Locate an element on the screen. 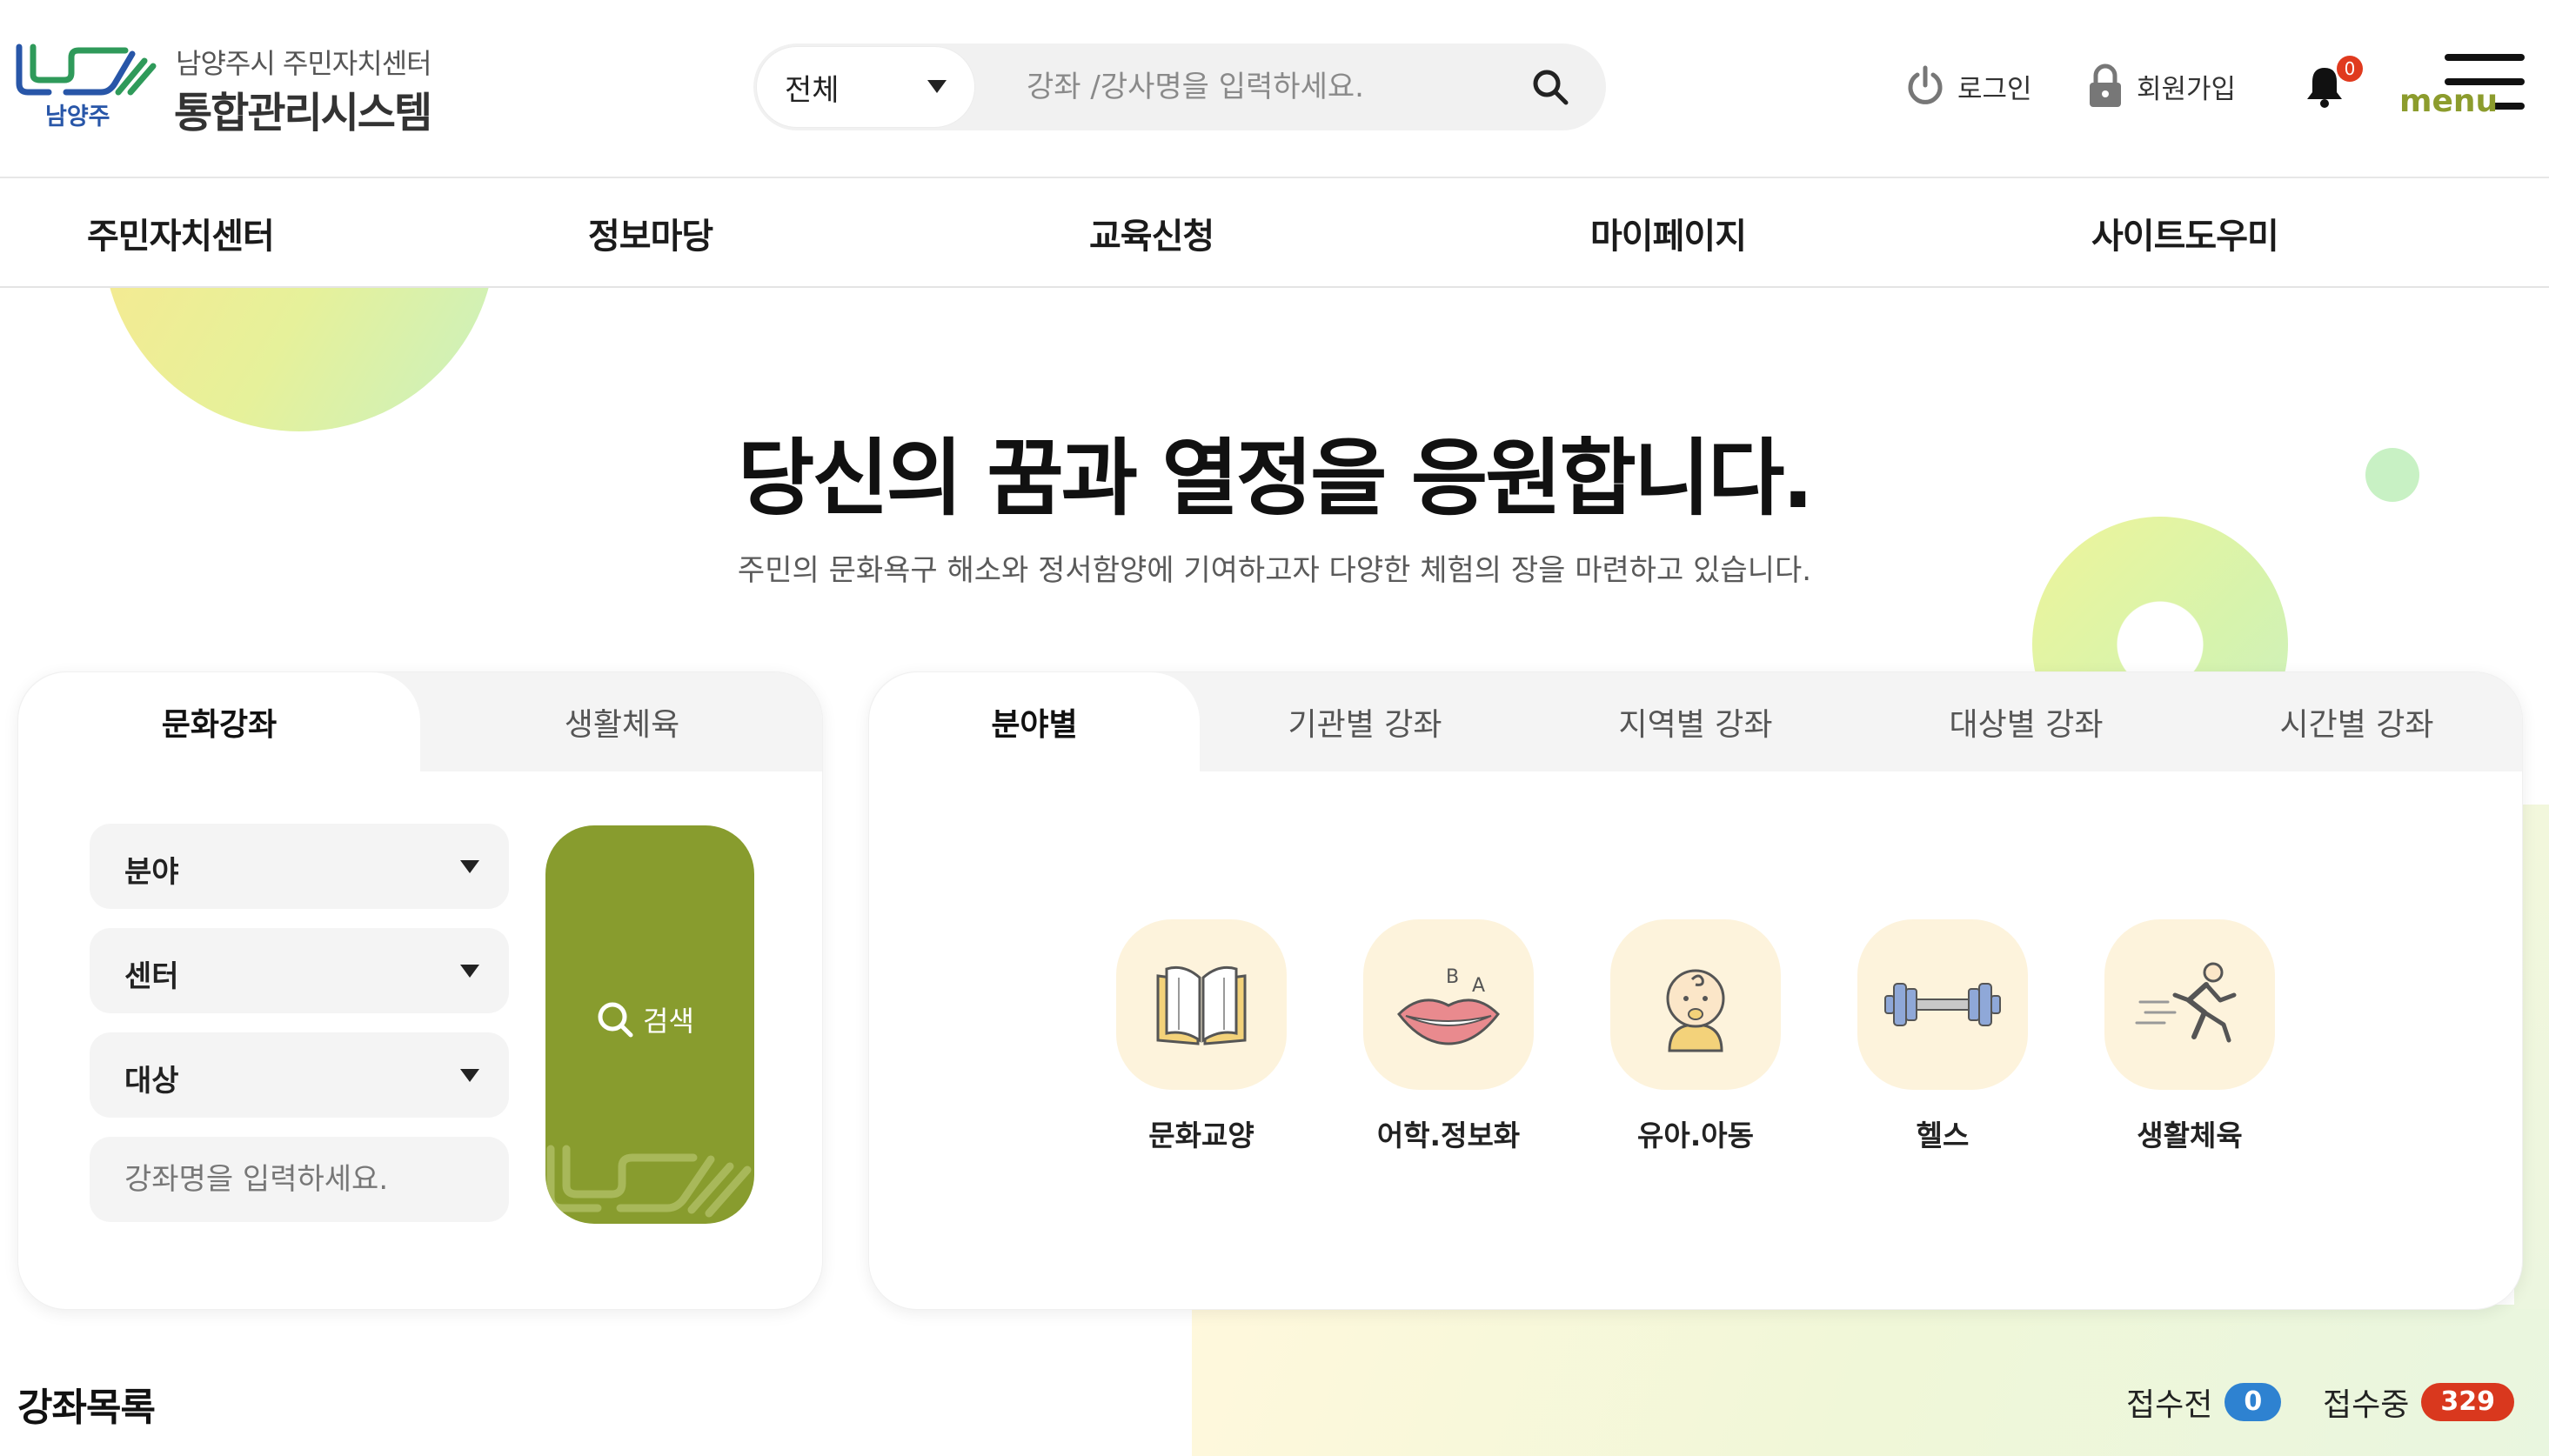  logo-watermark-icon is located at coordinates (649, 1181).